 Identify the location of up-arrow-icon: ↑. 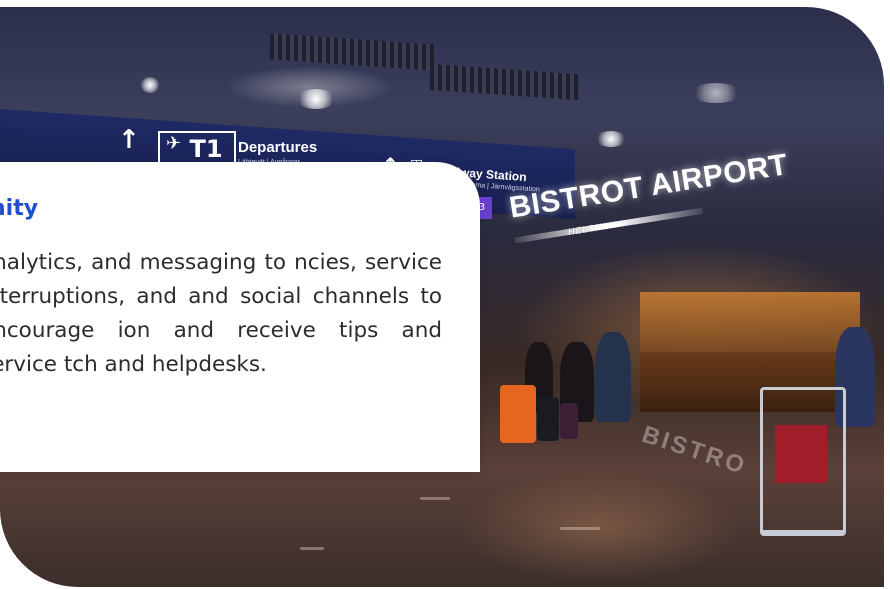
(129, 140).